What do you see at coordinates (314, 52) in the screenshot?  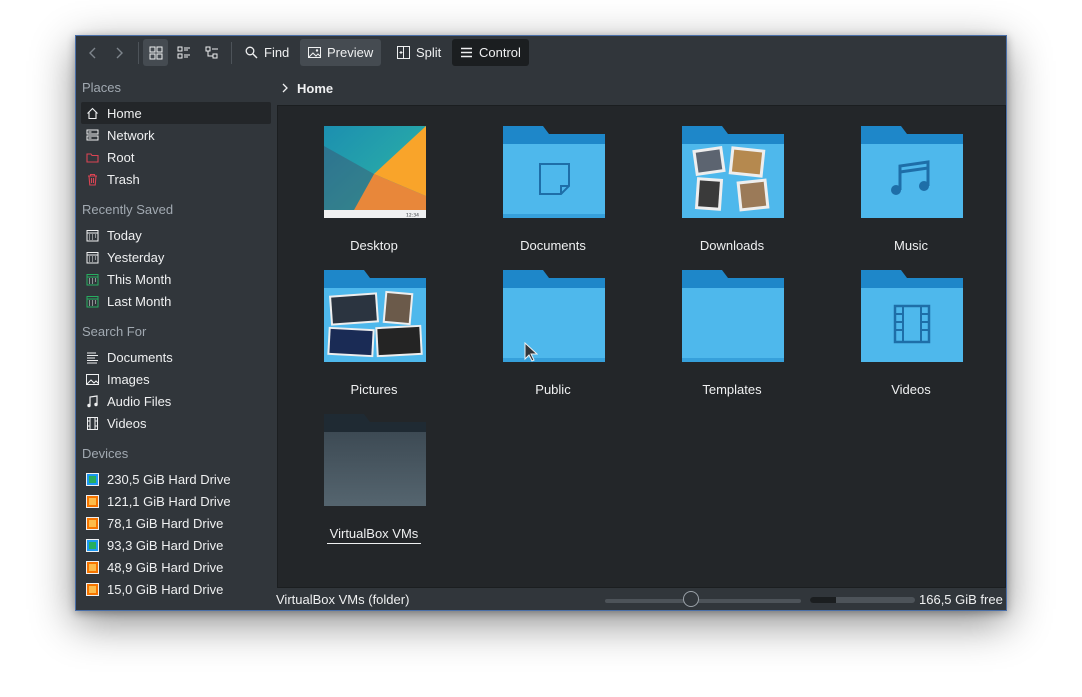 I see `preview-icon` at bounding box center [314, 52].